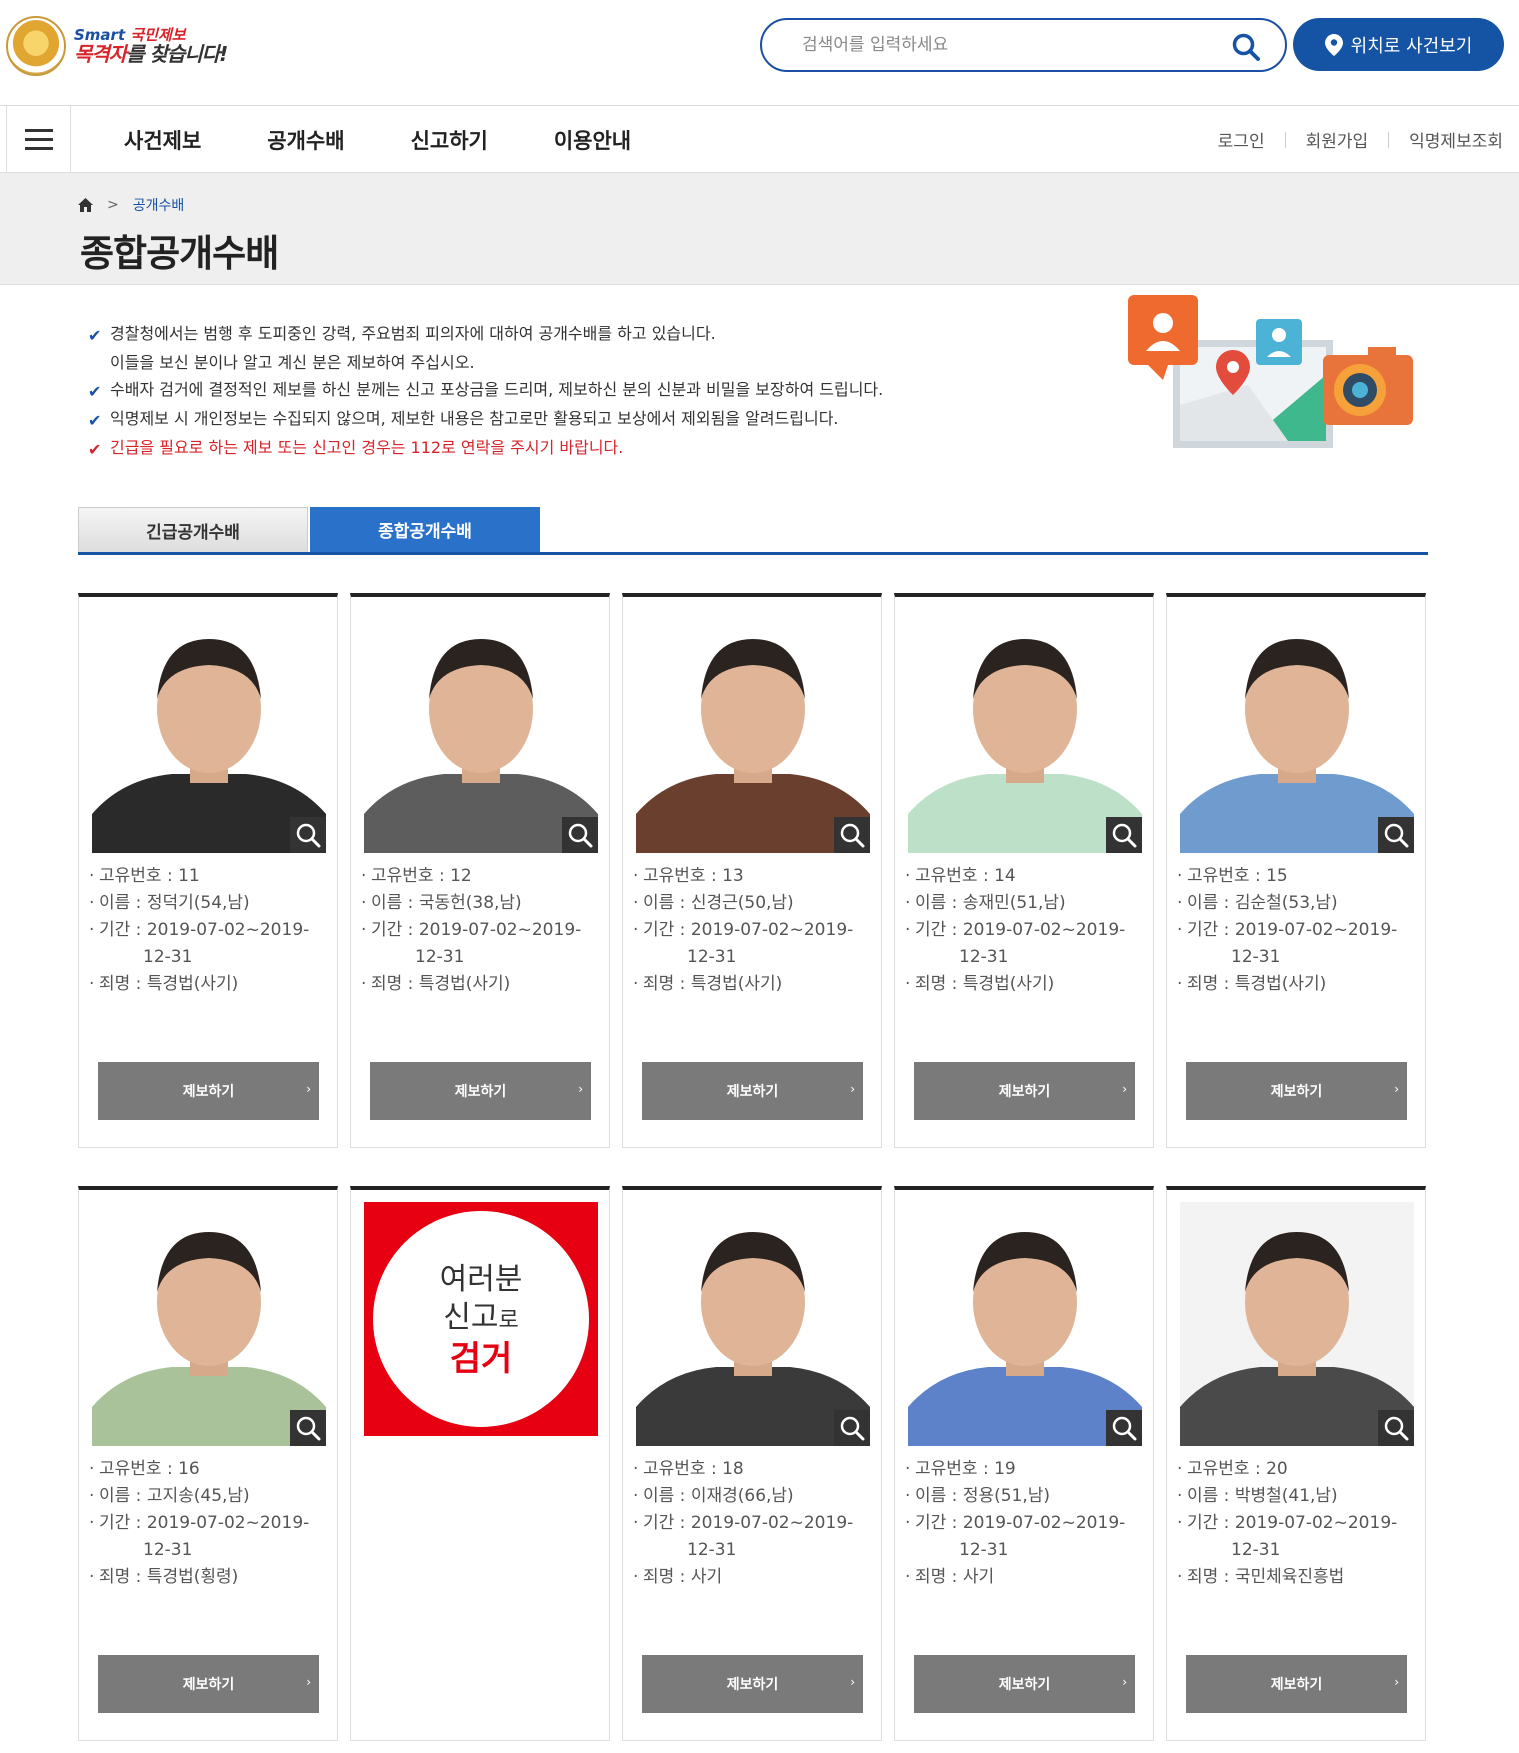  I want to click on suspect-crime: 사기, so click(706, 1577).